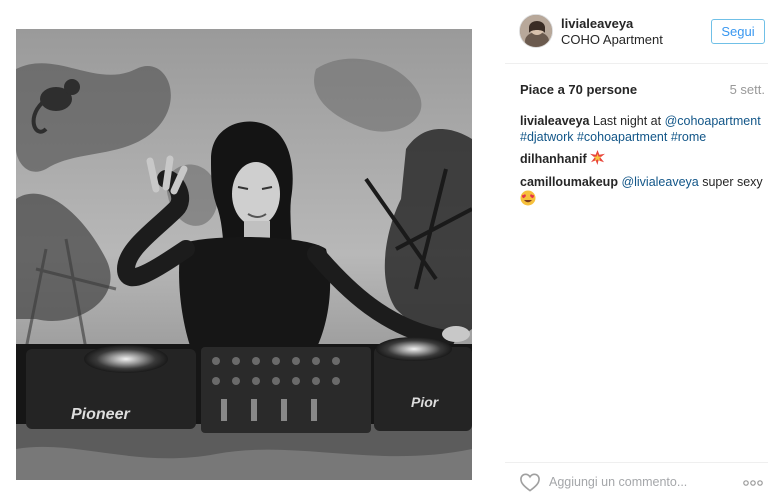  What do you see at coordinates (597, 23) in the screenshot?
I see `author-username: livialeaveya` at bounding box center [597, 23].